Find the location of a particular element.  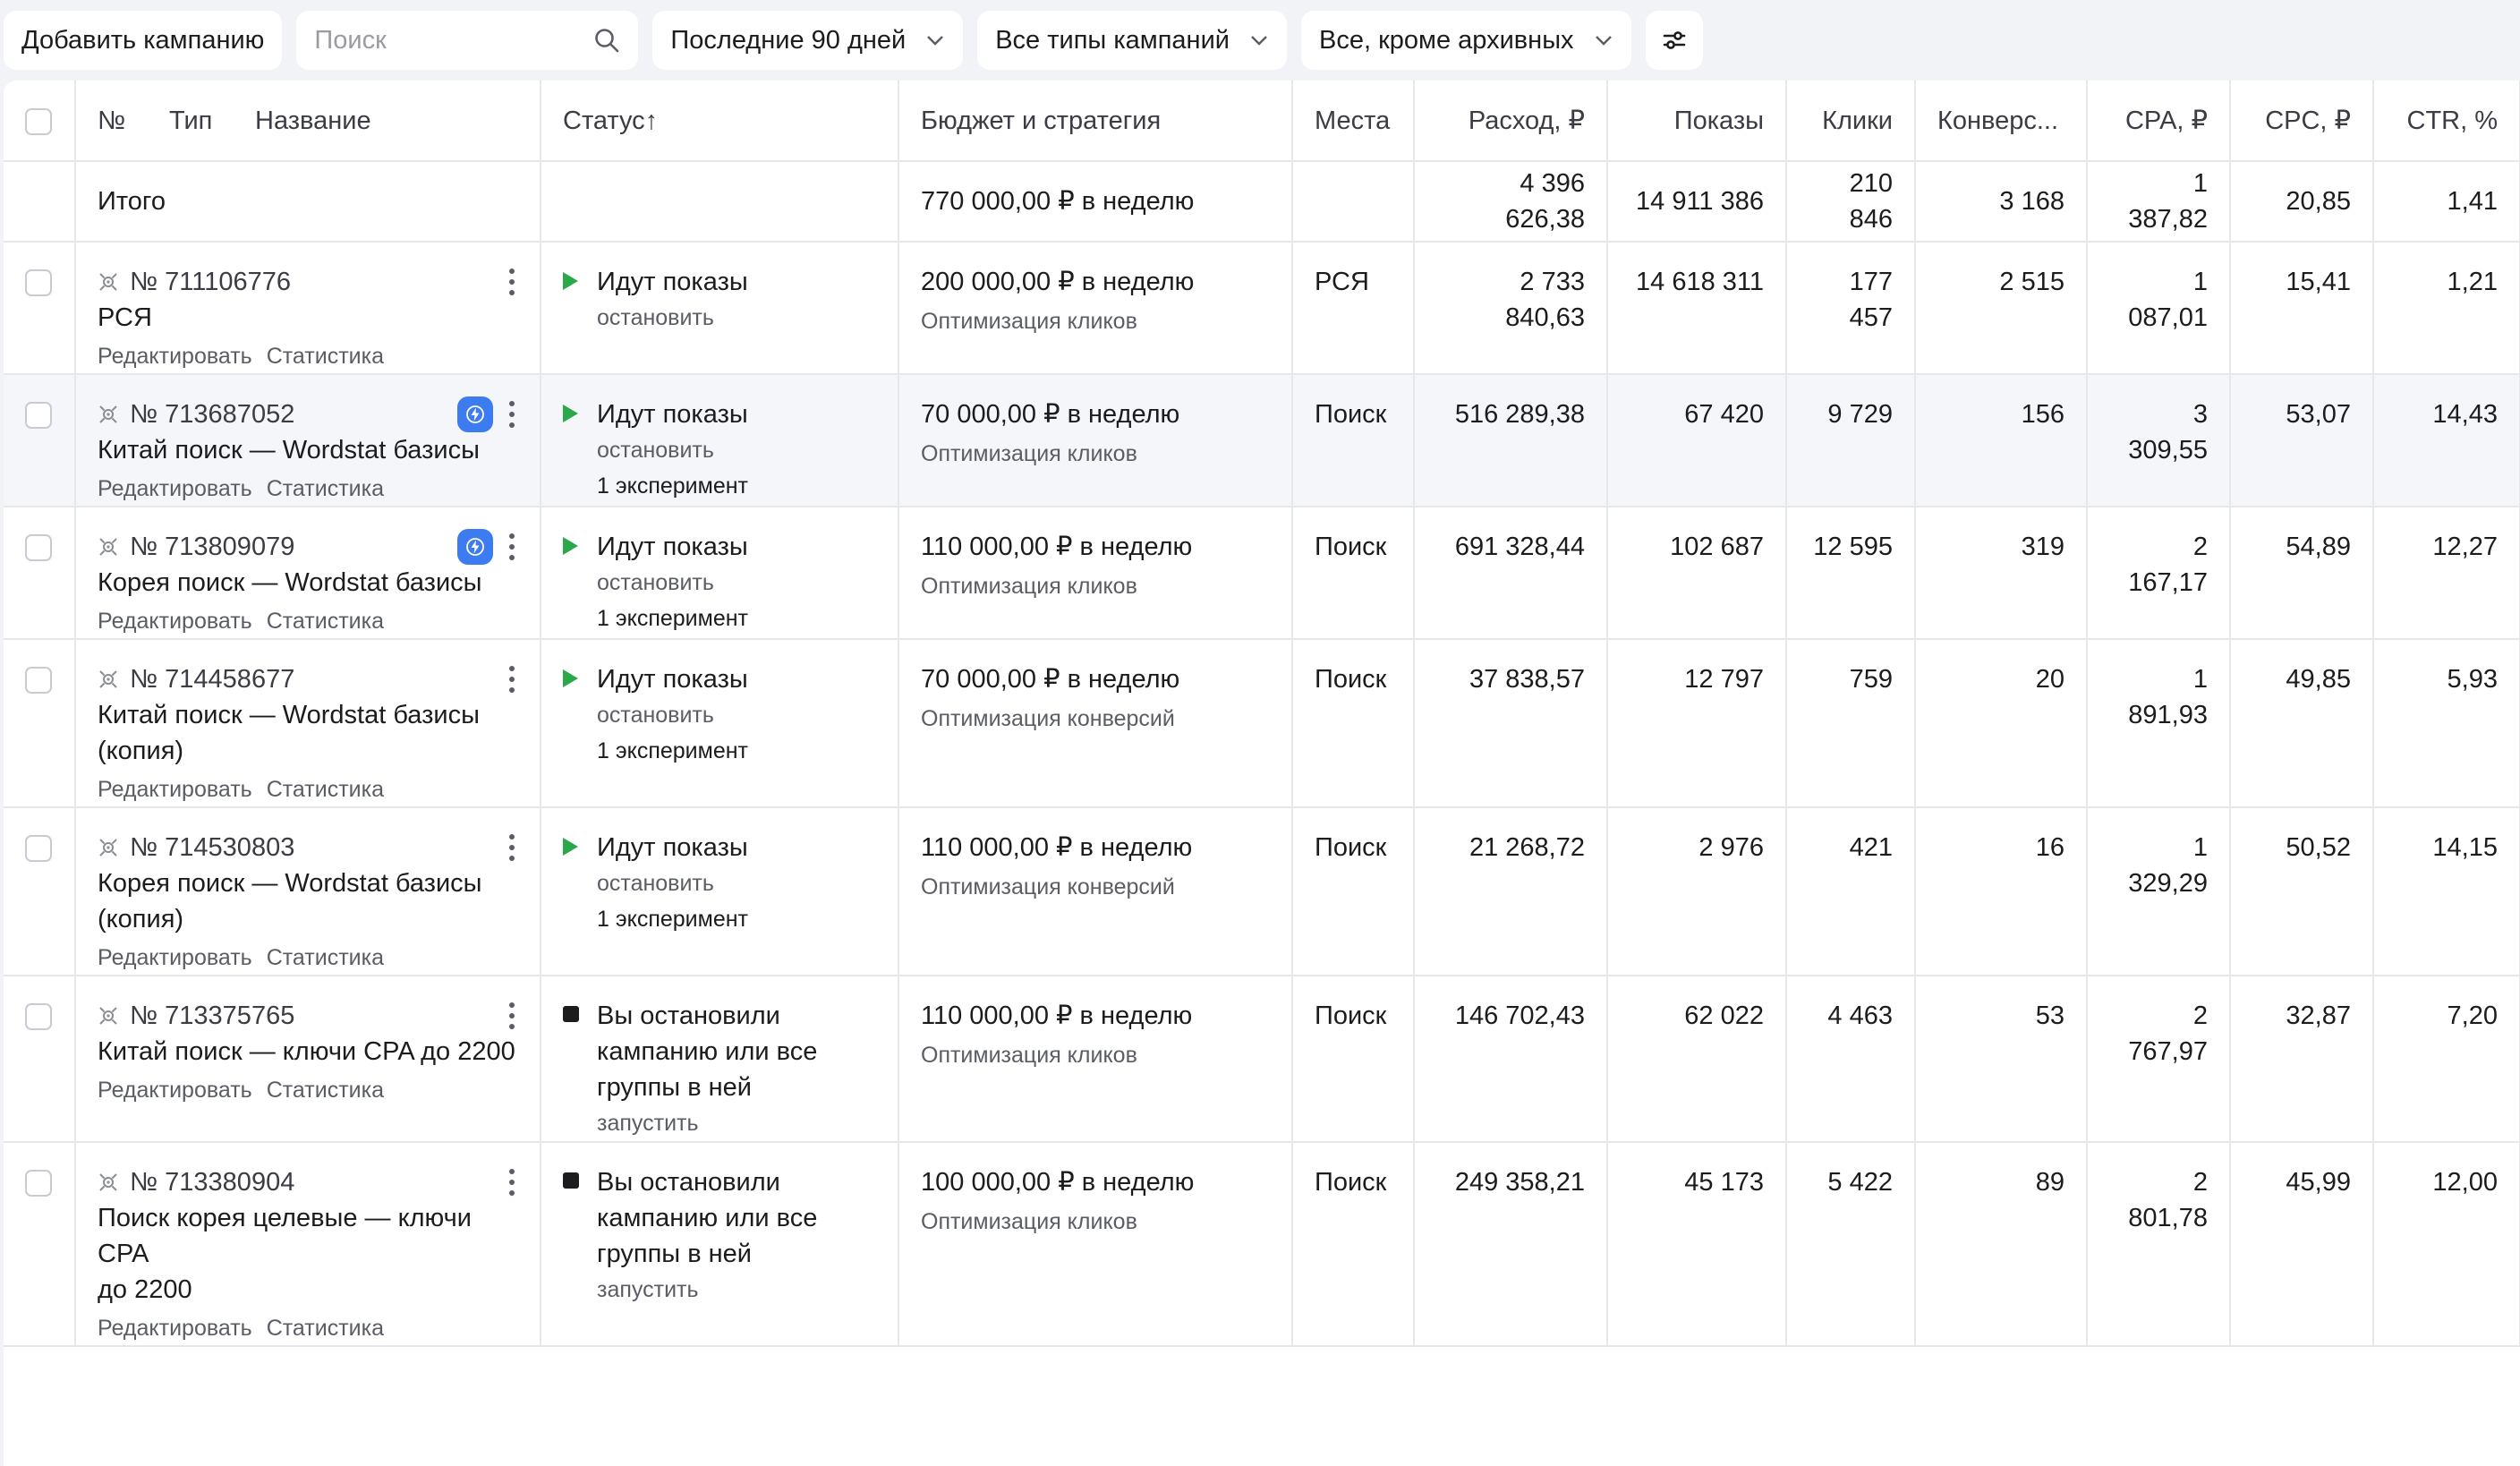

total-conversions: 3 168 is located at coordinates (2001, 202).